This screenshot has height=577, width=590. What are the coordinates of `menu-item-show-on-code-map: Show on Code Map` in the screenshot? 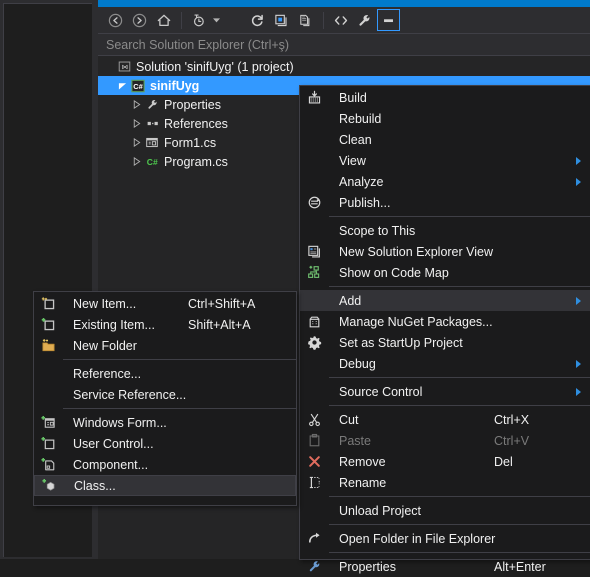 It's located at (445, 272).